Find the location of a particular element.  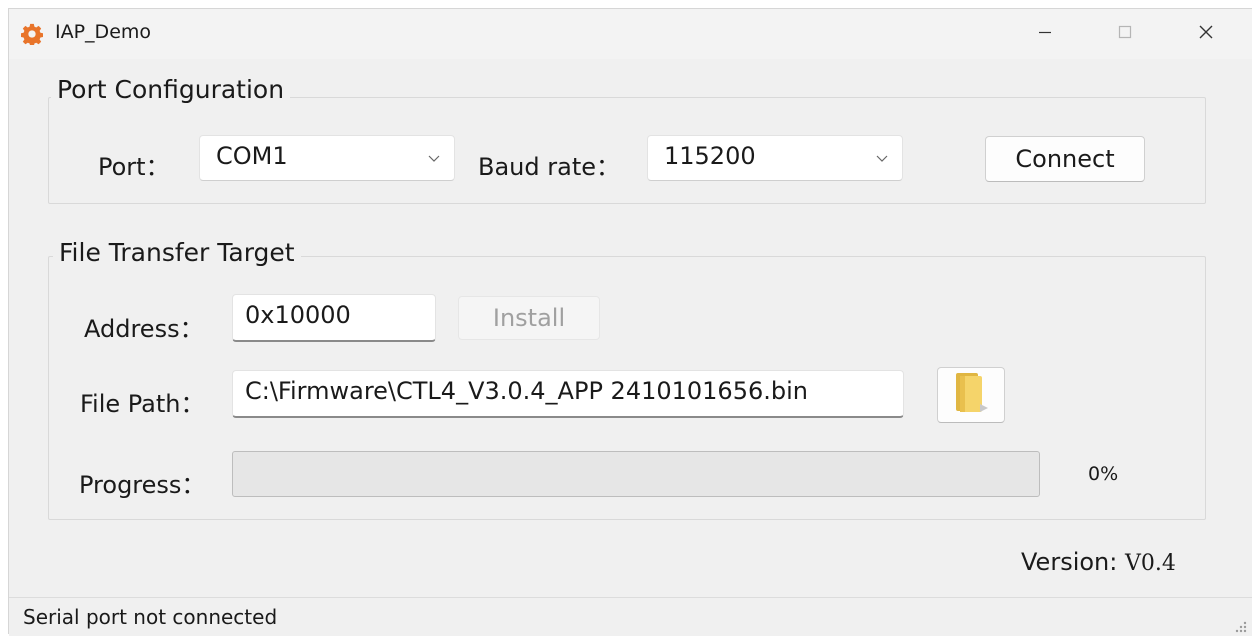

folder-icon is located at coordinates (971, 395).